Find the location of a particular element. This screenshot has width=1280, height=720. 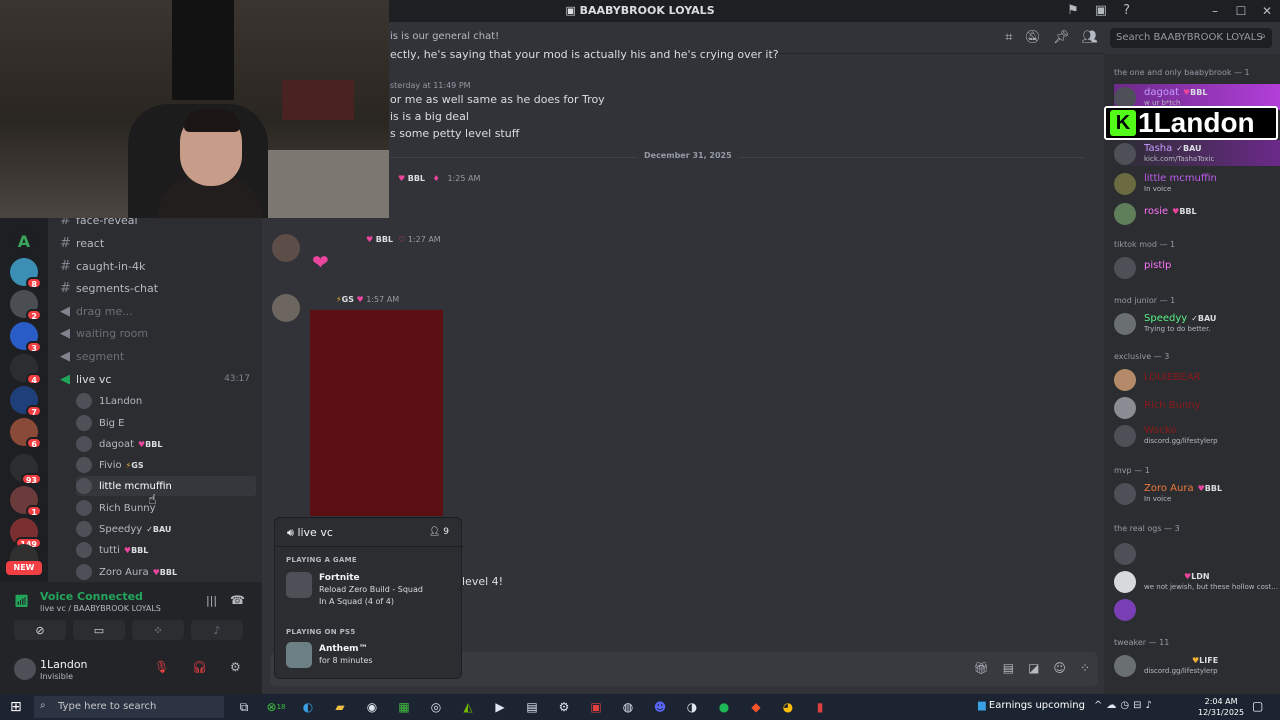

channel-face-reveal: # face-reveal is located at coordinates (155, 224).